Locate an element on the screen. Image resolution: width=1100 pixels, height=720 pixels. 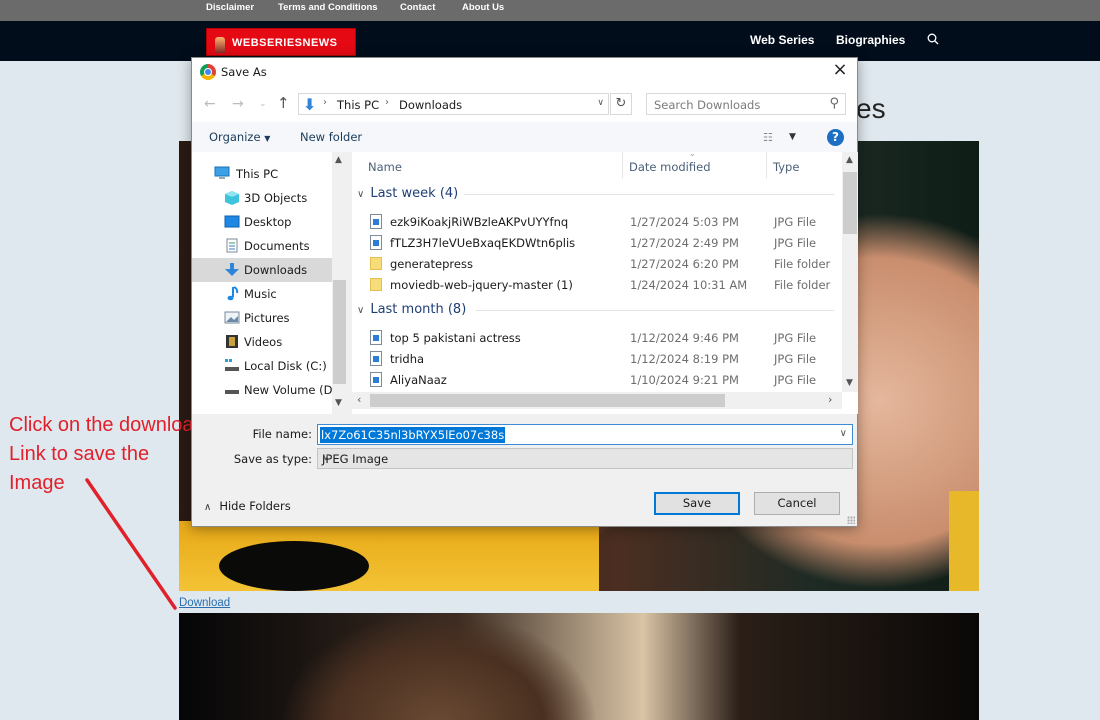
site-logo: WEBSERIESNEWS is located at coordinates (281, 42).